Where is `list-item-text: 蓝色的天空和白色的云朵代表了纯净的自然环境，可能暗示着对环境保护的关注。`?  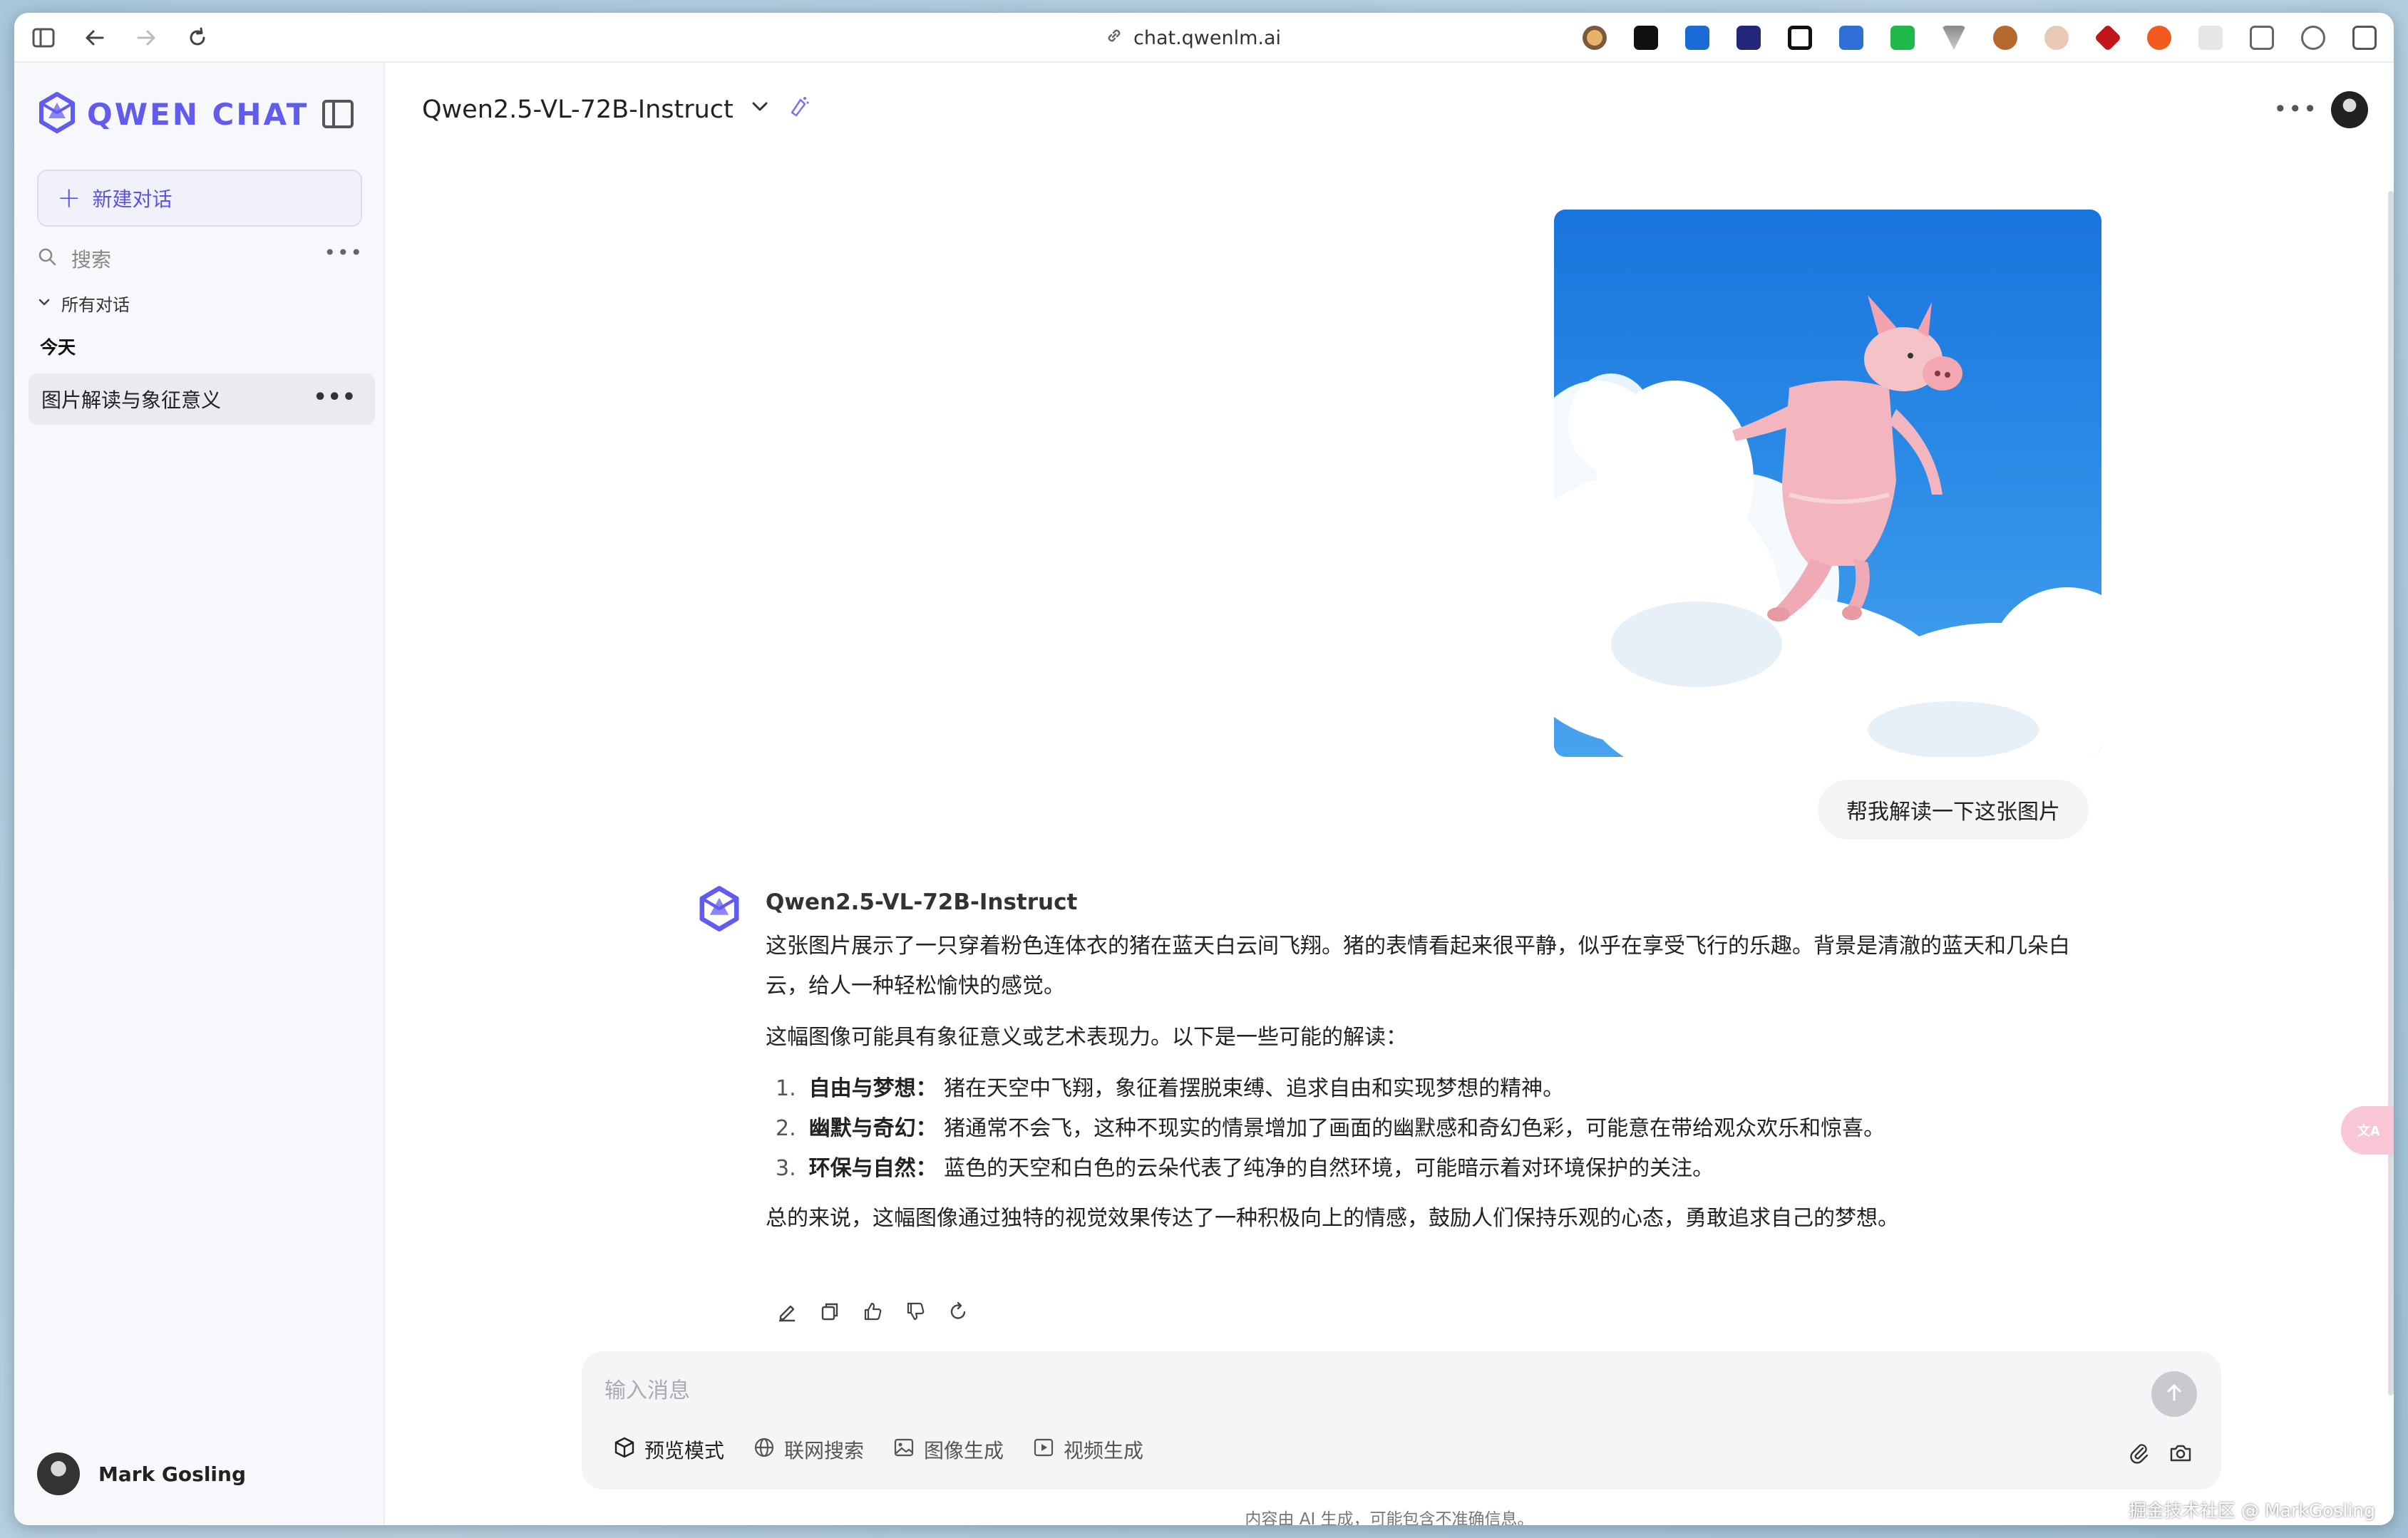 list-item-text: 蓝色的天空和白色的云朵代表了纯净的自然环境，可能暗示着对环境保护的关注。 is located at coordinates (1329, 1168).